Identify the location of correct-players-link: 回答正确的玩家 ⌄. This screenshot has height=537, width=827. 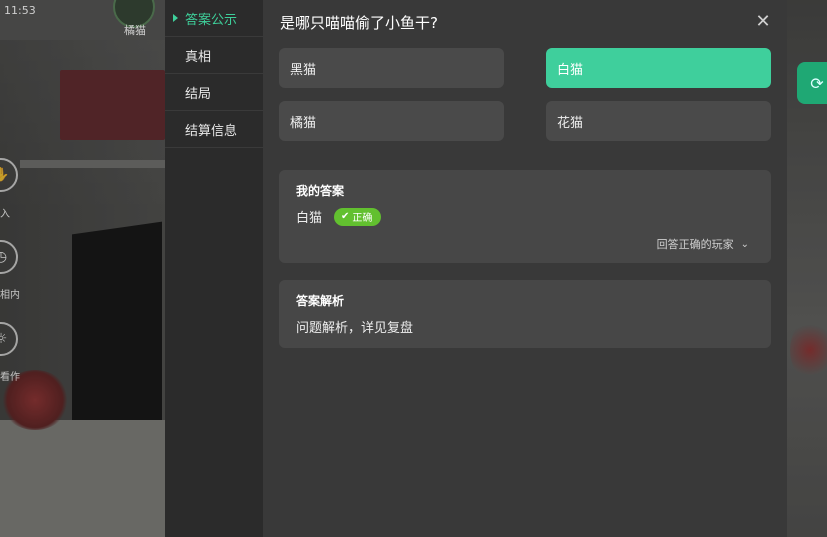
(703, 244).